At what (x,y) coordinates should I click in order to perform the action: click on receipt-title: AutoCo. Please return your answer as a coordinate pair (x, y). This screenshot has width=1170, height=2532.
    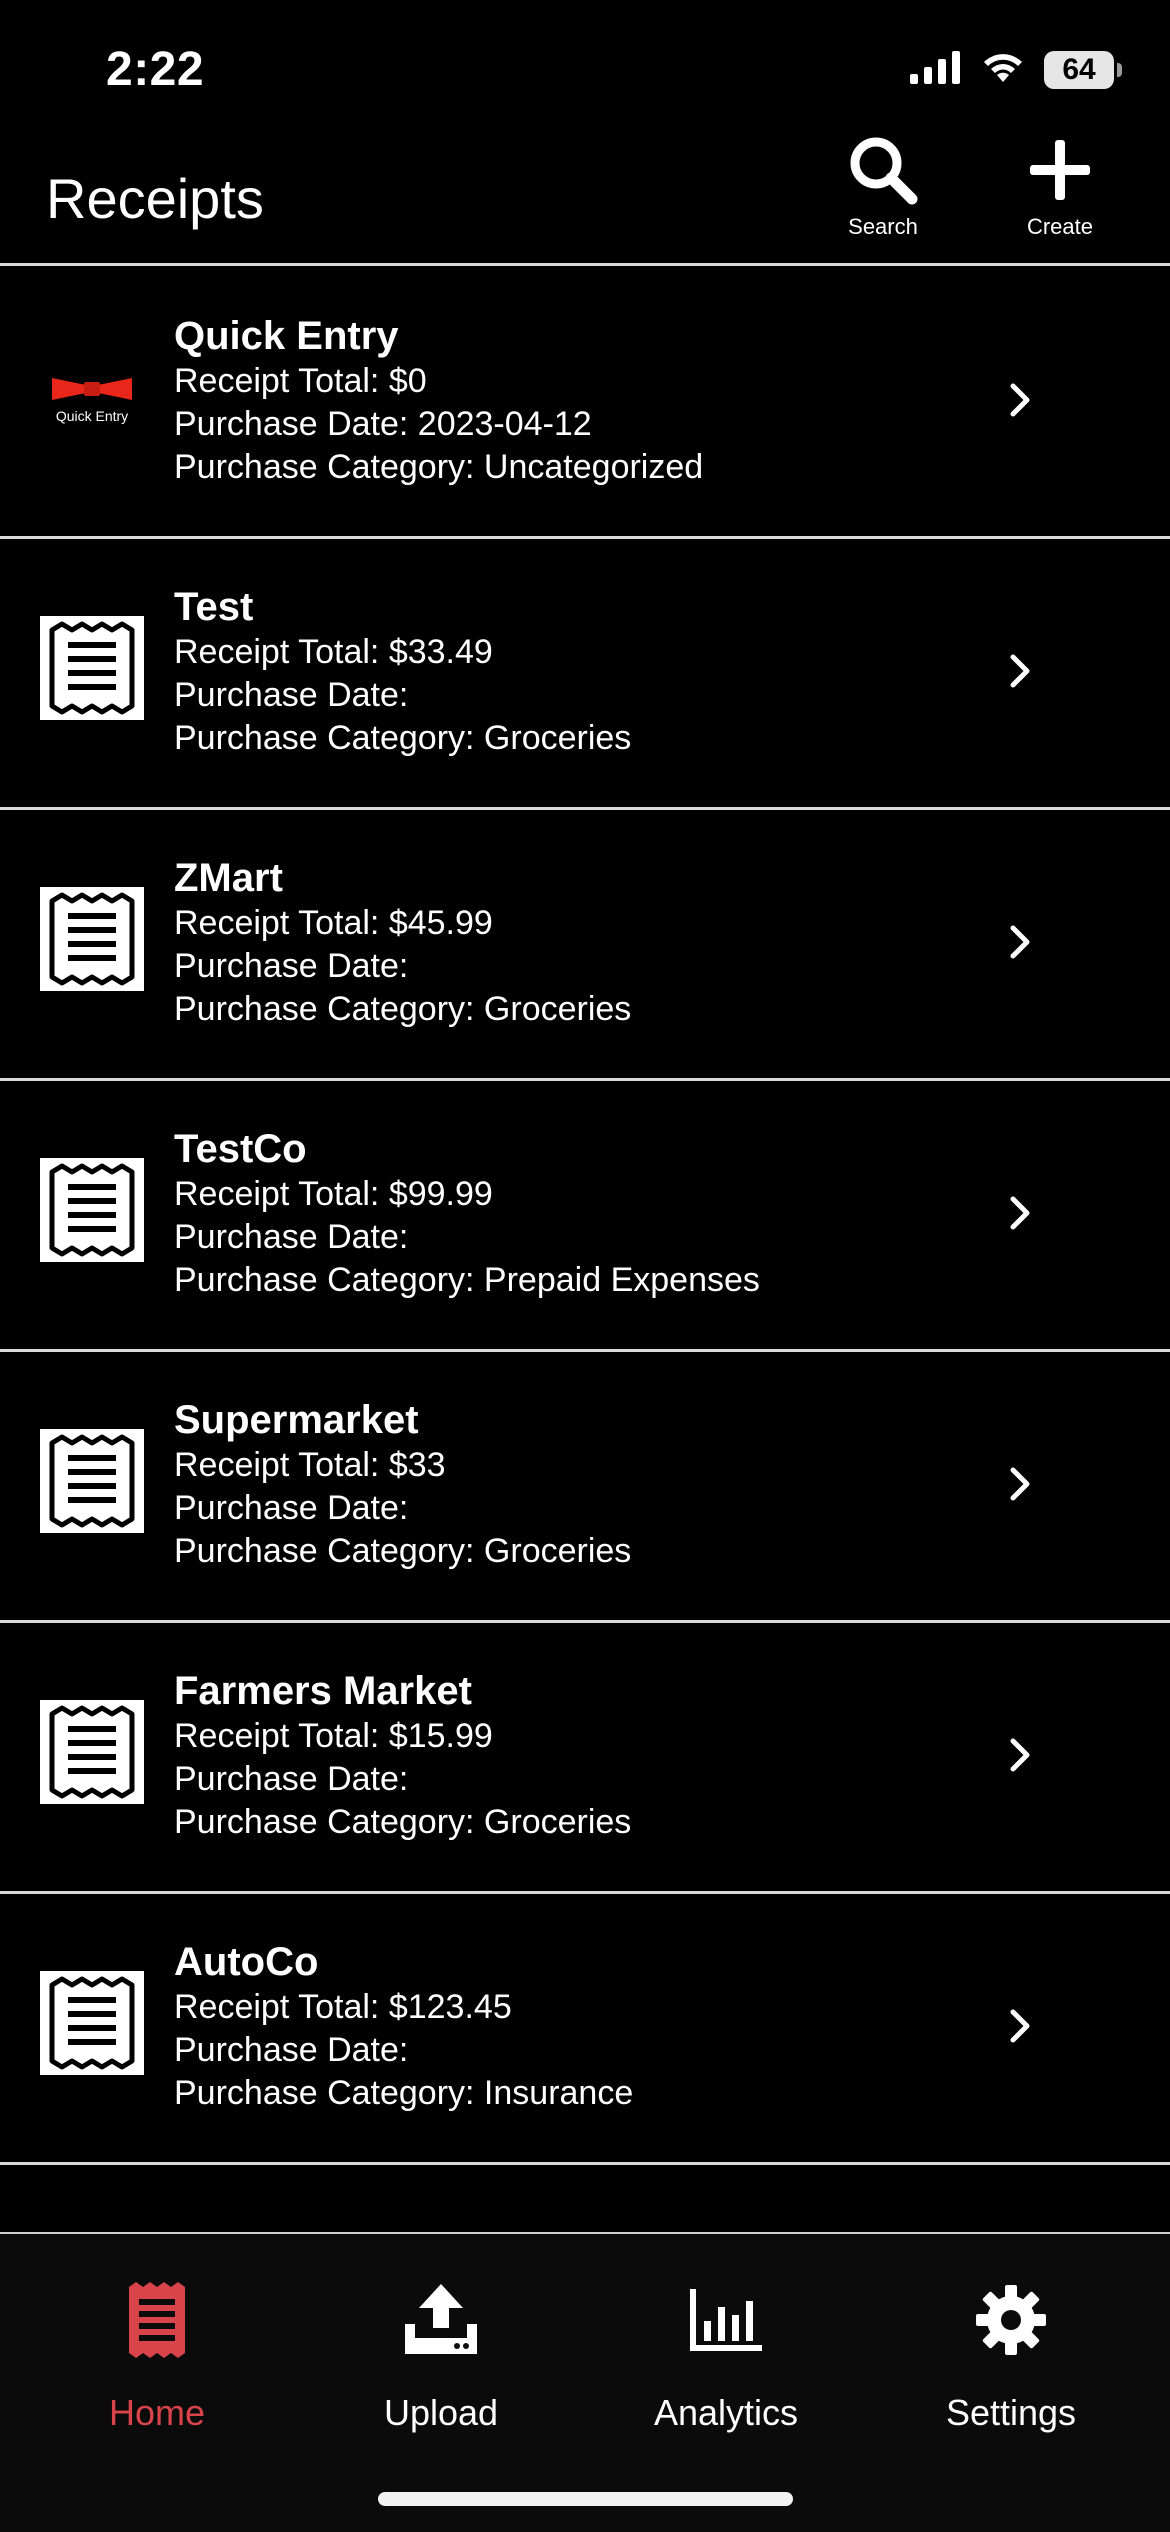
    Looking at the image, I should click on (246, 1962).